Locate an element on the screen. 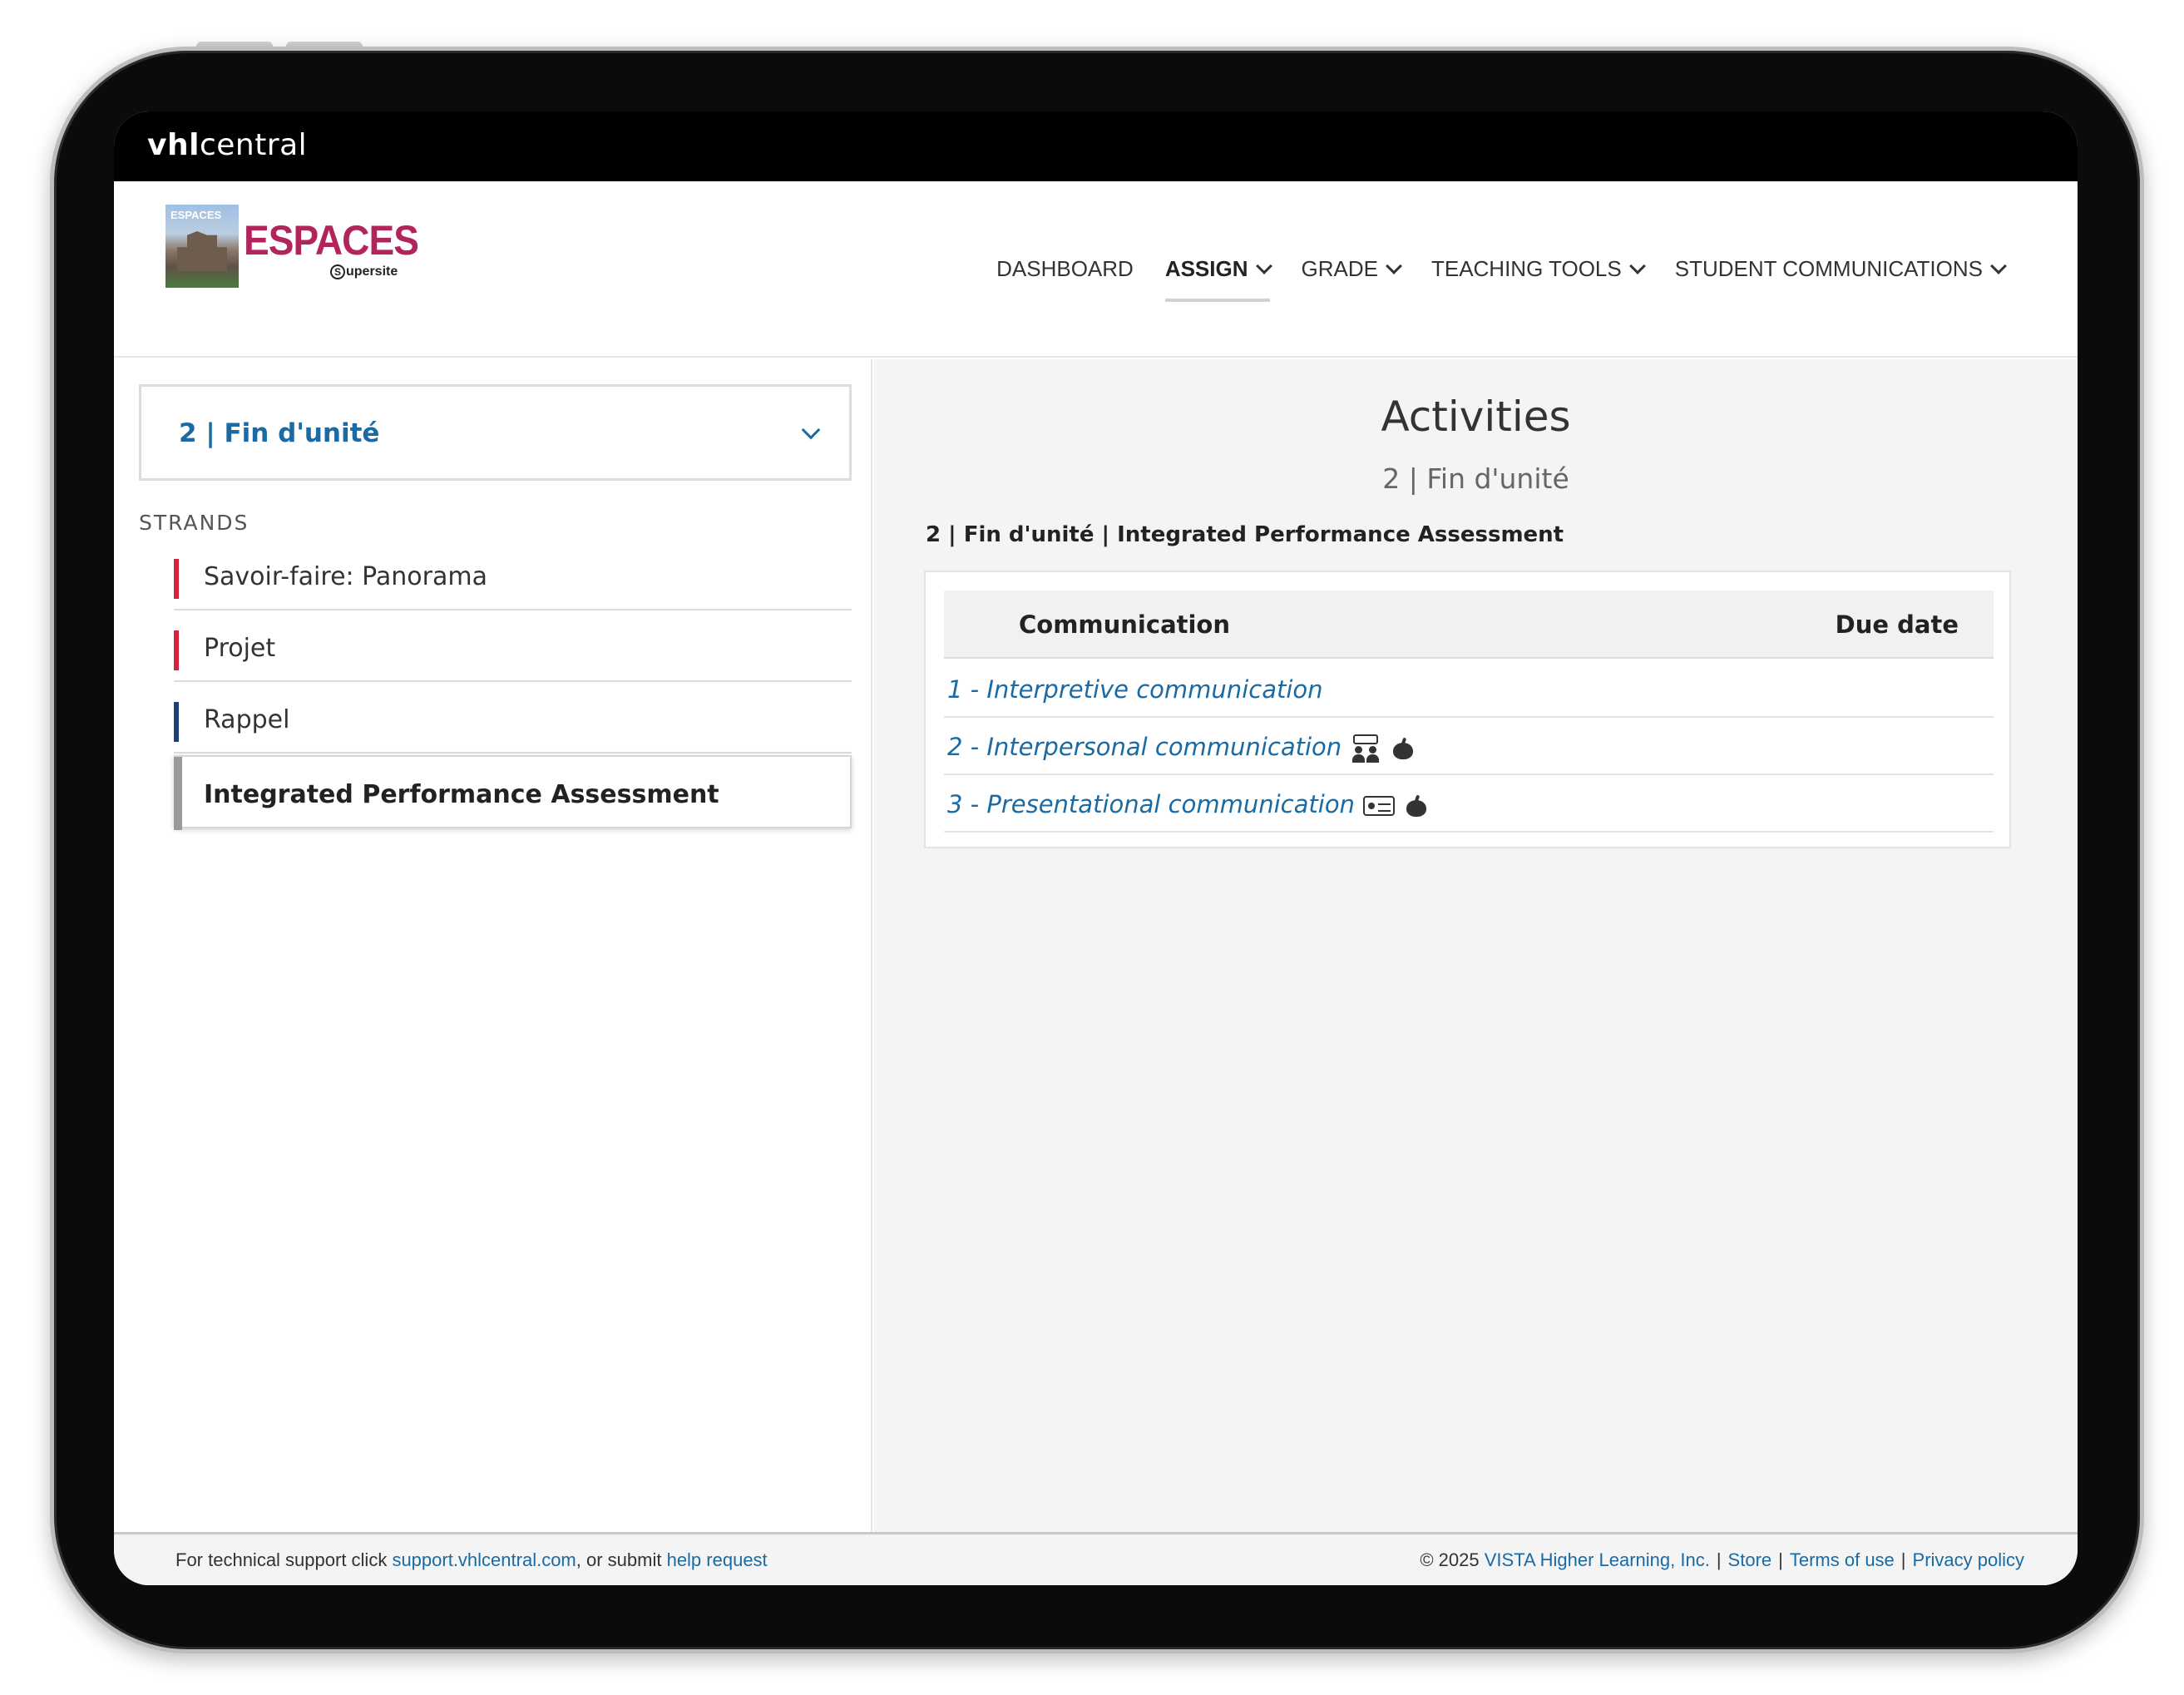 This screenshot has width=2184, height=1695. strand-label: Integrated Performance Assessment is located at coordinates (461, 794).